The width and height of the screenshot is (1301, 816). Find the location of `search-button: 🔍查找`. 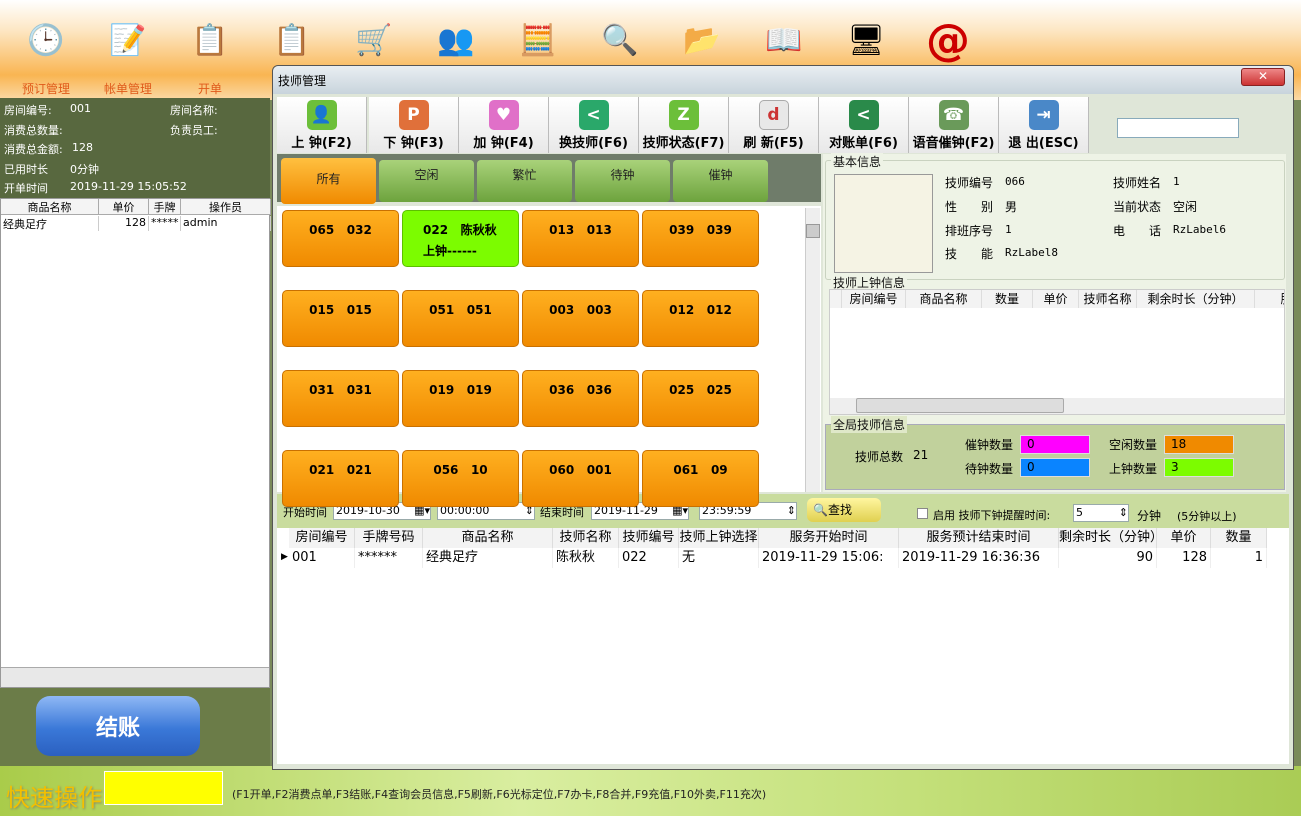

search-button: 🔍查找 is located at coordinates (844, 510).